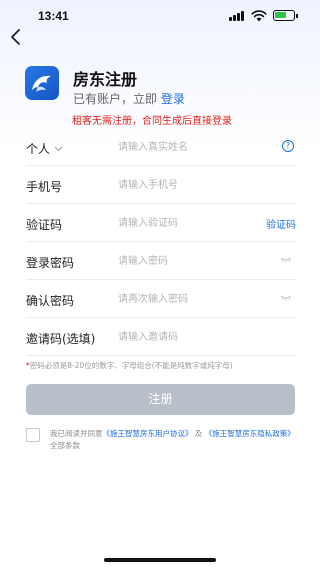  What do you see at coordinates (76, 433) in the screenshot?
I see `agreement-prefix: 我已阅读并同意` at bounding box center [76, 433].